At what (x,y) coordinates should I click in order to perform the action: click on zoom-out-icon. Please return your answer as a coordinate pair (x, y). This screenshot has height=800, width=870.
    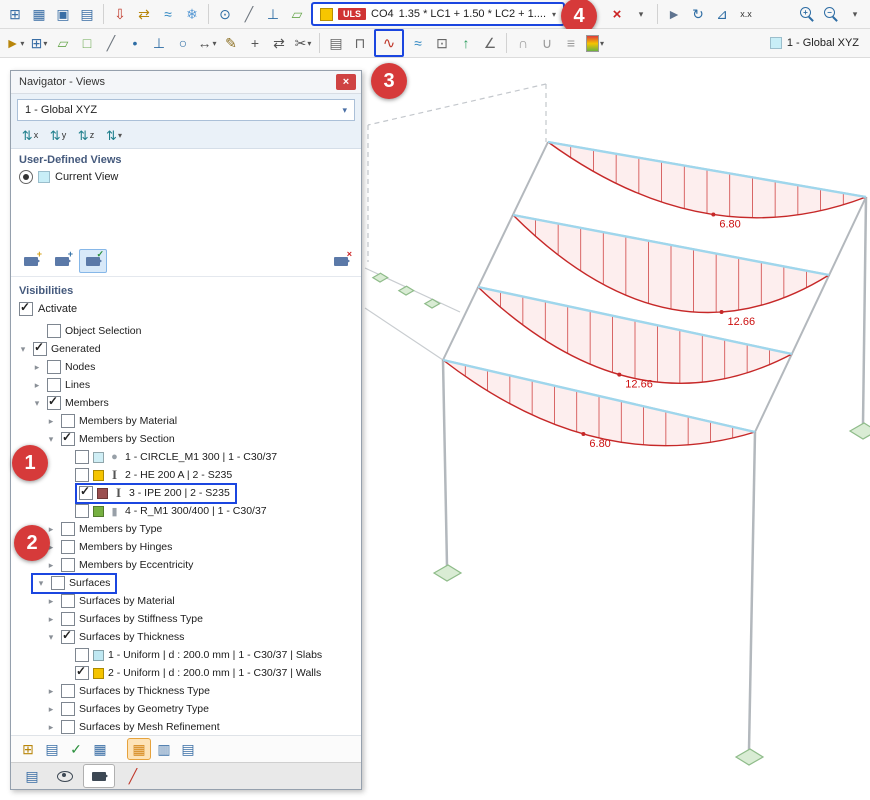
    Looking at the image, I should click on (831, 14).